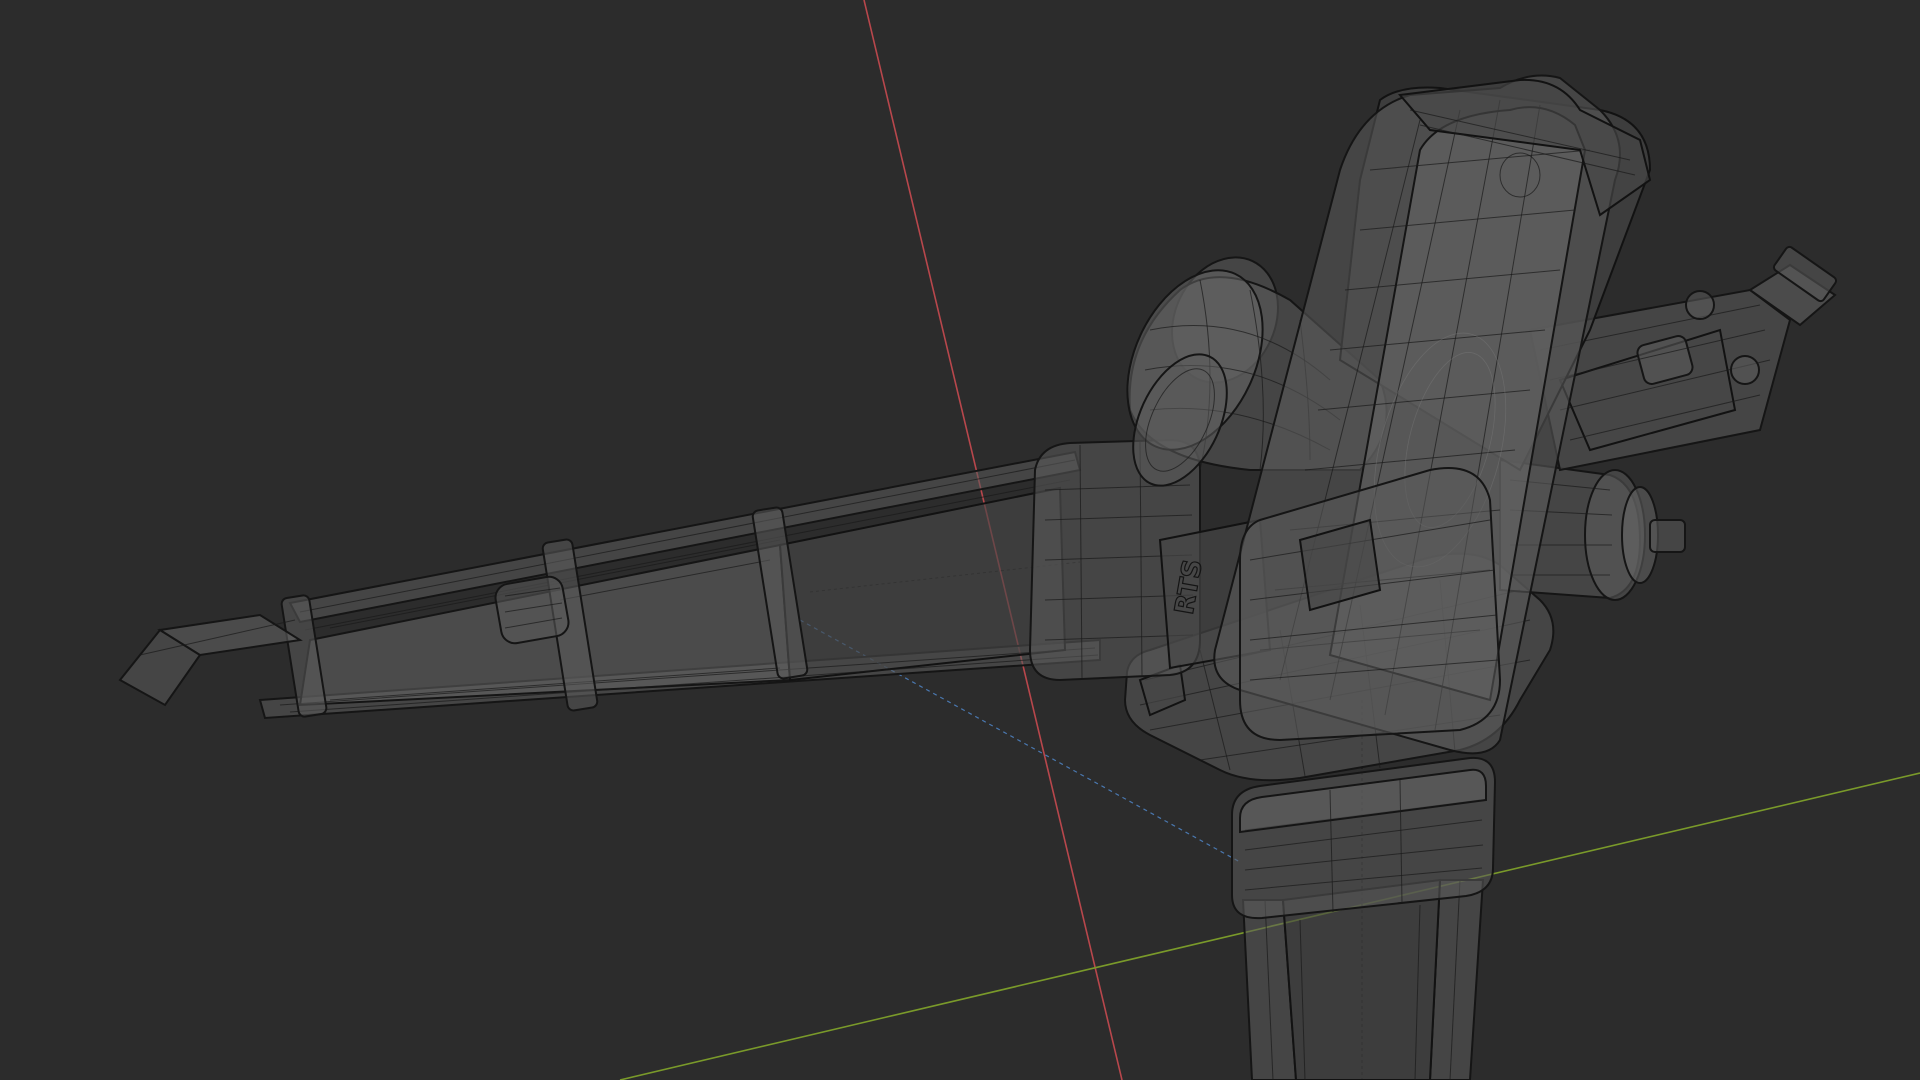 The image size is (1920, 1080). I want to click on pedestal, so click(1364, 918).